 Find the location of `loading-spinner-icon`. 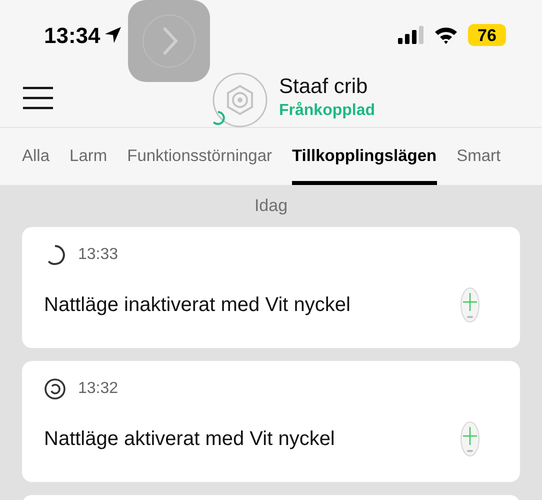

loading-spinner-icon is located at coordinates (218, 118).